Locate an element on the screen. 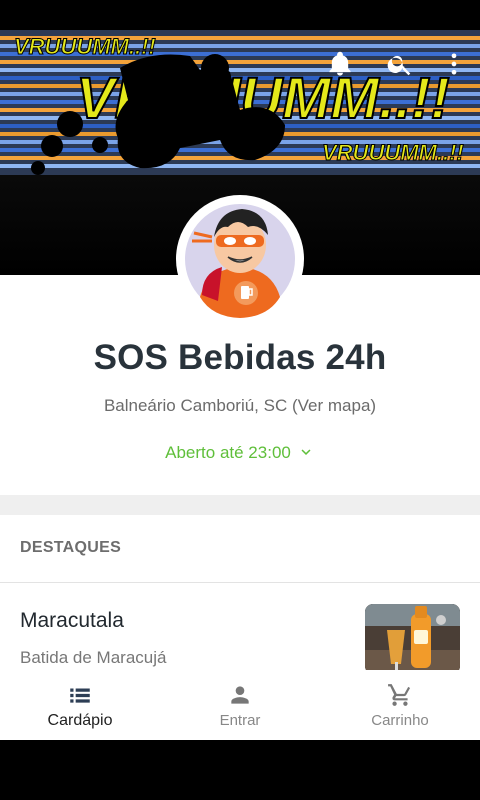 This screenshot has width=480, height=800. product-image is located at coordinates (412, 637).